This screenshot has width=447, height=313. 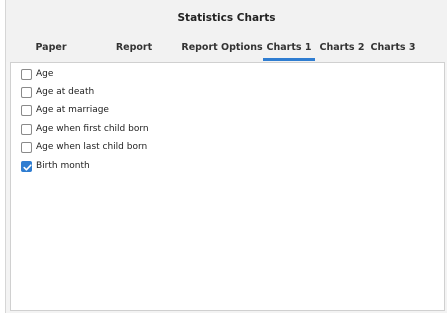 I want to click on checkbox-label: Age at marriage, so click(x=72, y=110).